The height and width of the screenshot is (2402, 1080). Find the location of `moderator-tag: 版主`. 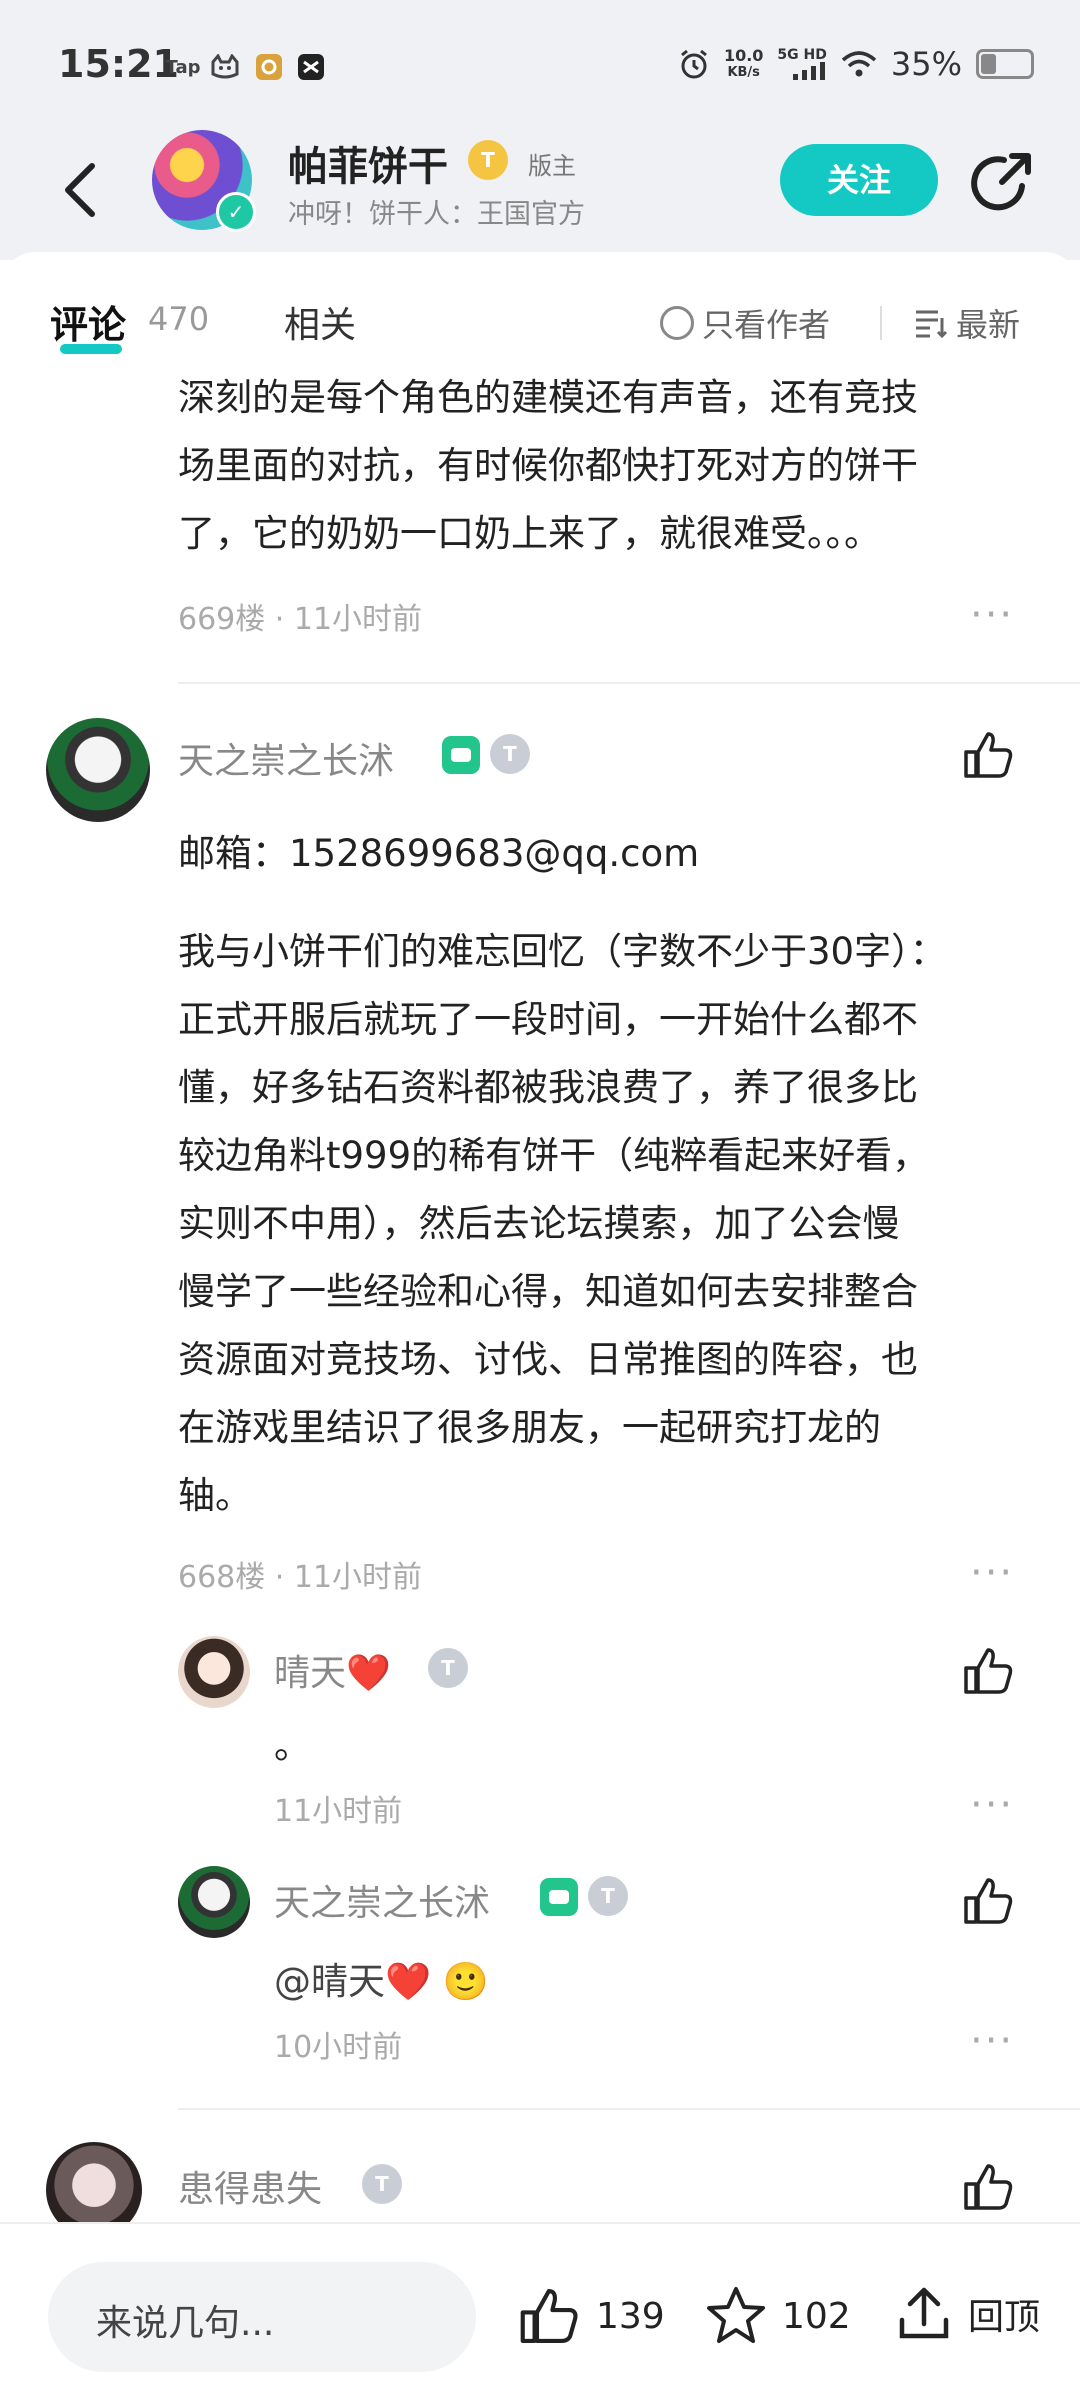

moderator-tag: 版主 is located at coordinates (552, 166).